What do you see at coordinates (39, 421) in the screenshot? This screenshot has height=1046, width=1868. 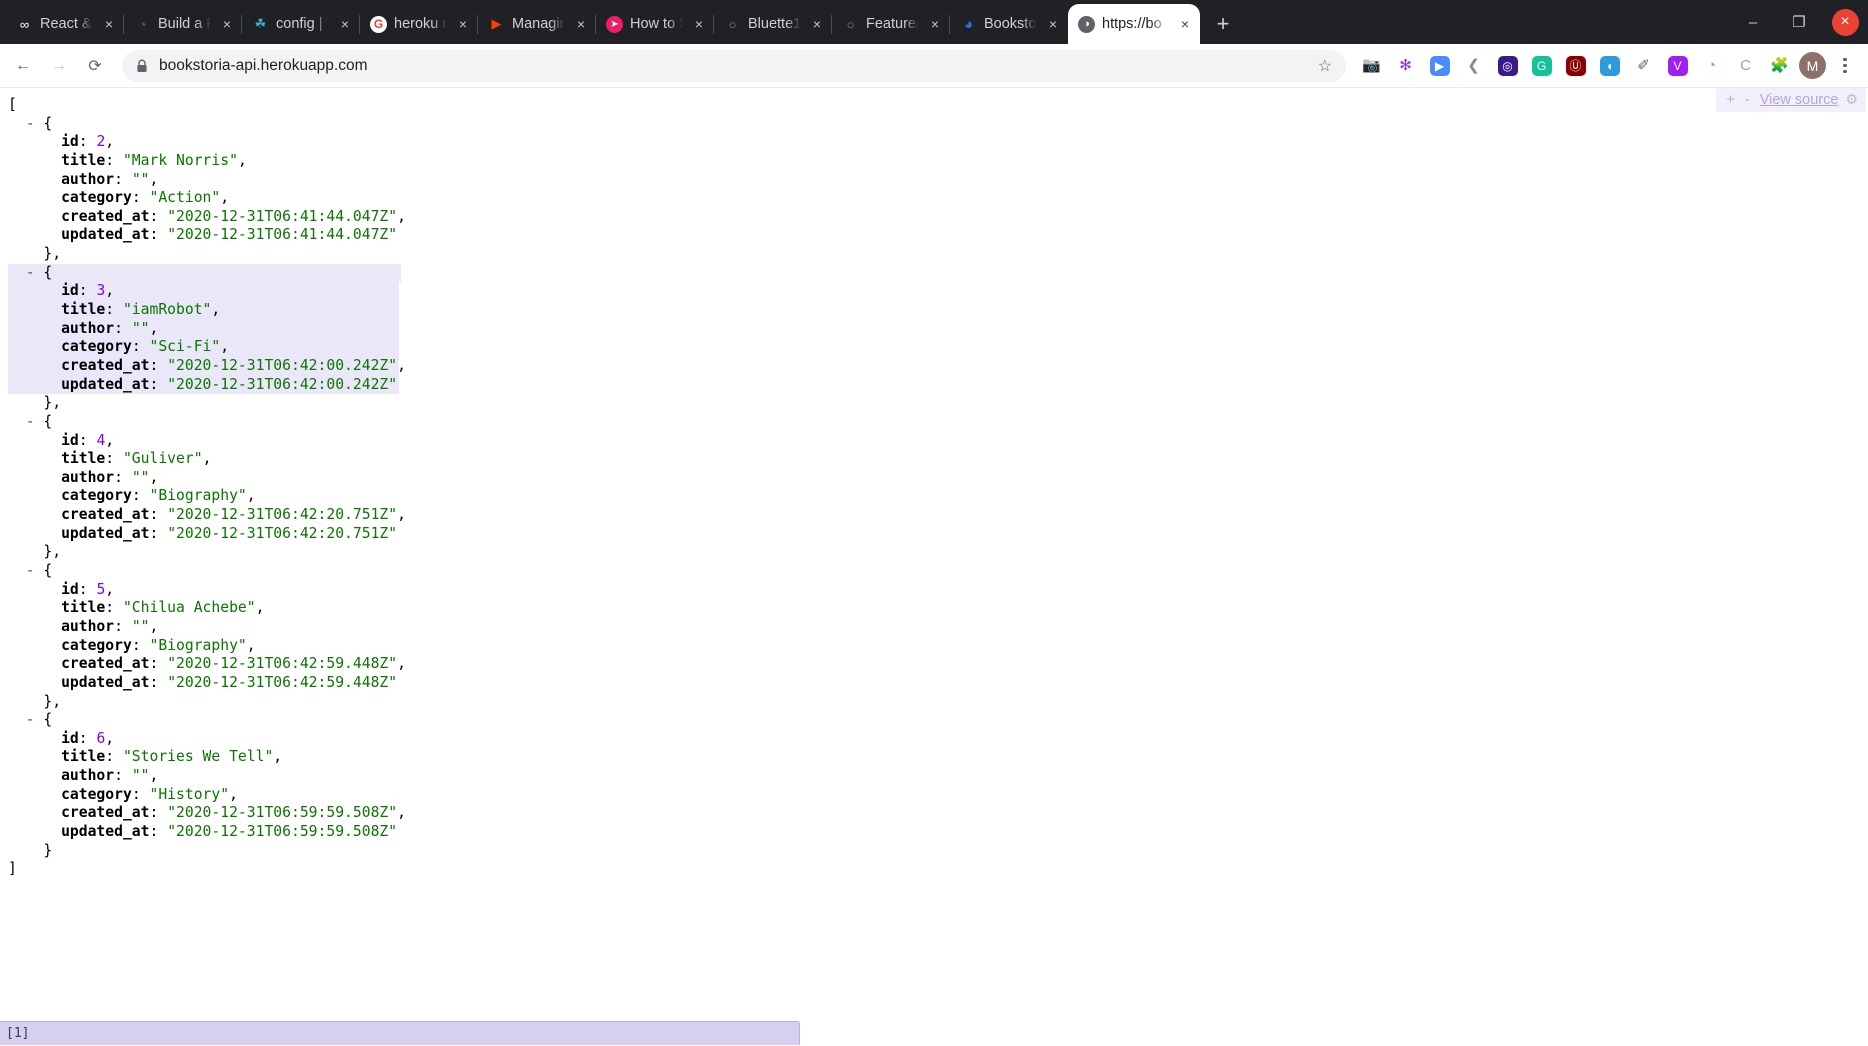 I see `json-object-open: - {` at bounding box center [39, 421].